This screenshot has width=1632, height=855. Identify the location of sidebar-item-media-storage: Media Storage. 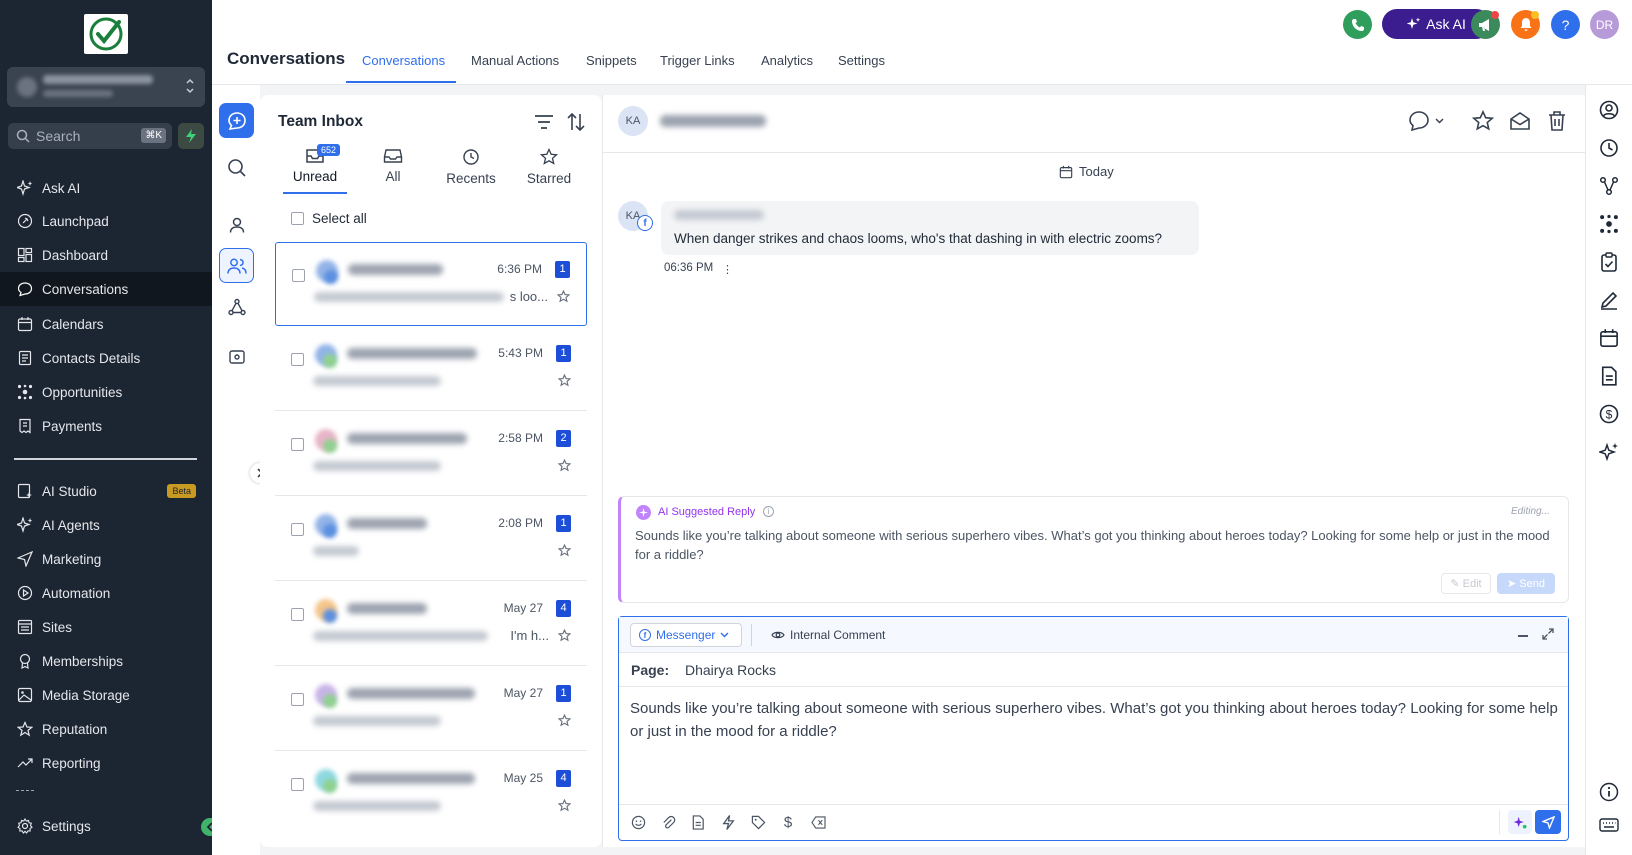
(106, 695).